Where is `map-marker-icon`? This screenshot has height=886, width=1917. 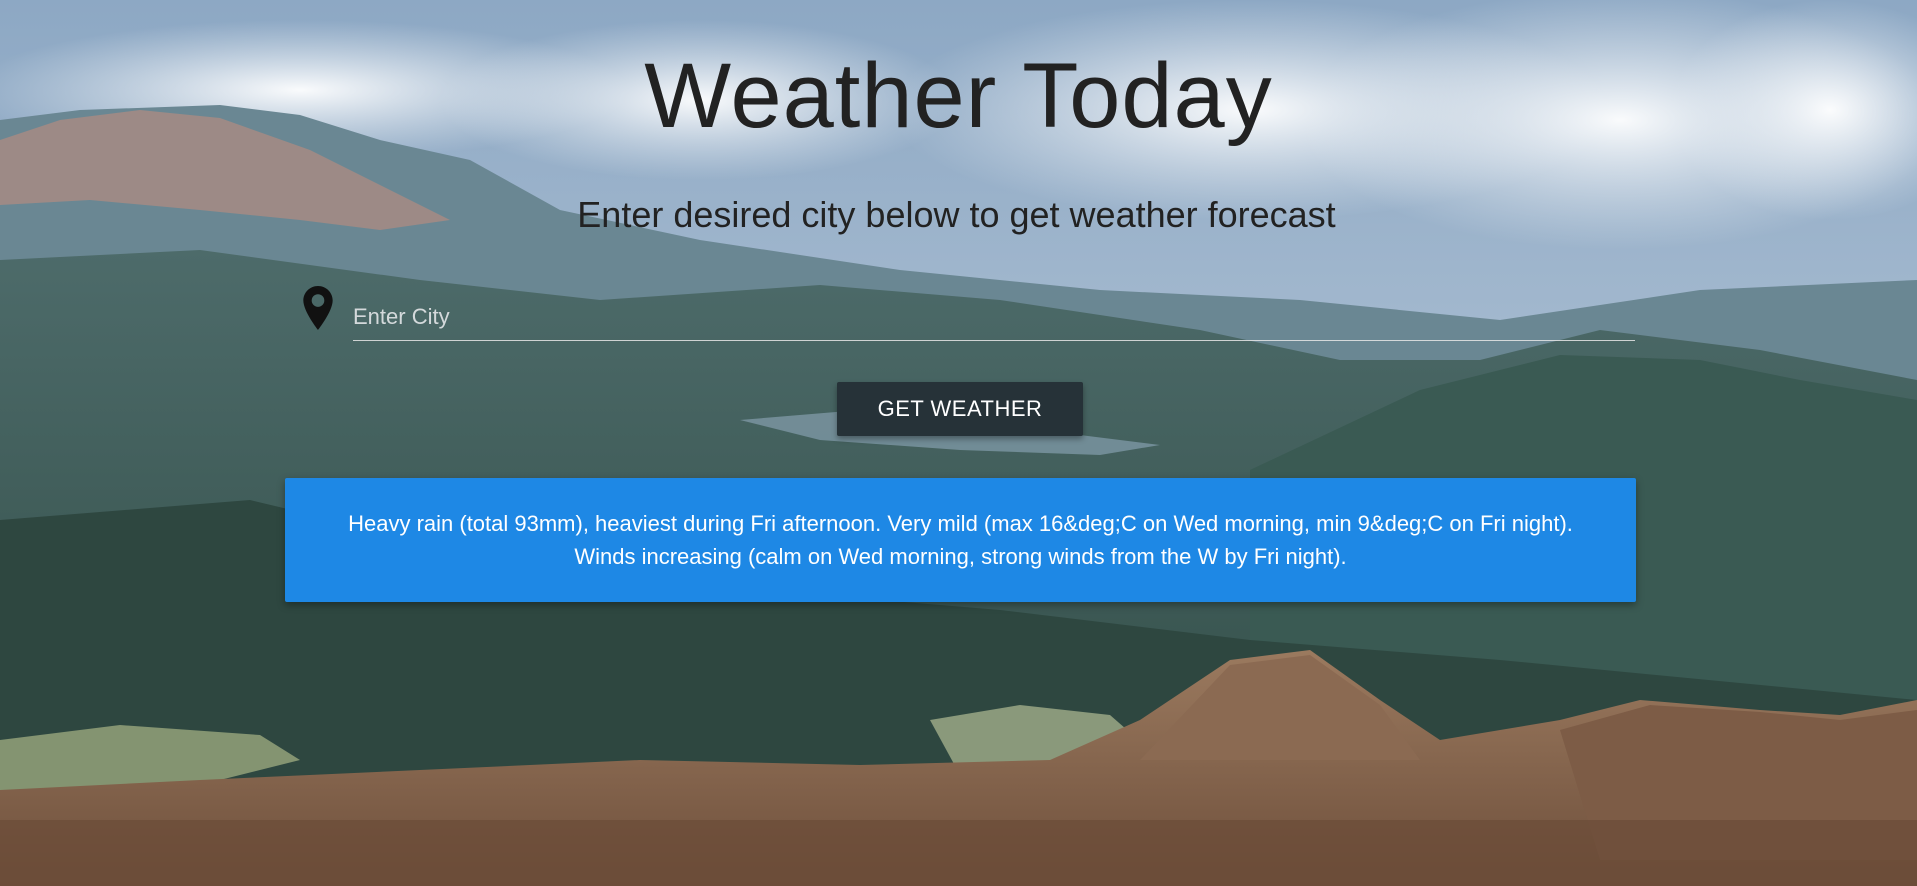
map-marker-icon is located at coordinates (318, 308).